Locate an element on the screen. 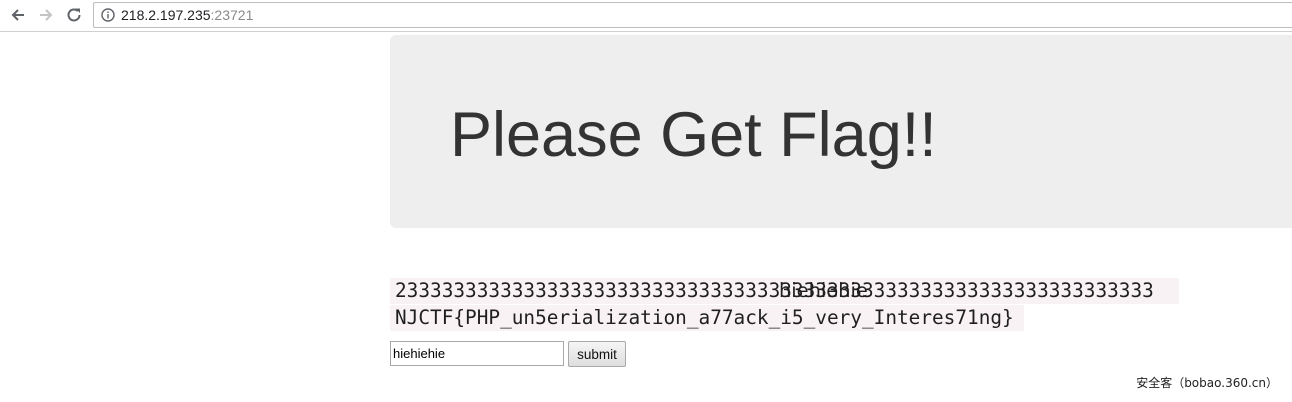 Image resolution: width=1292 pixels, height=402 pixels. browser-toolbar: 218.2.197.235:23721 is located at coordinates (646, 16).